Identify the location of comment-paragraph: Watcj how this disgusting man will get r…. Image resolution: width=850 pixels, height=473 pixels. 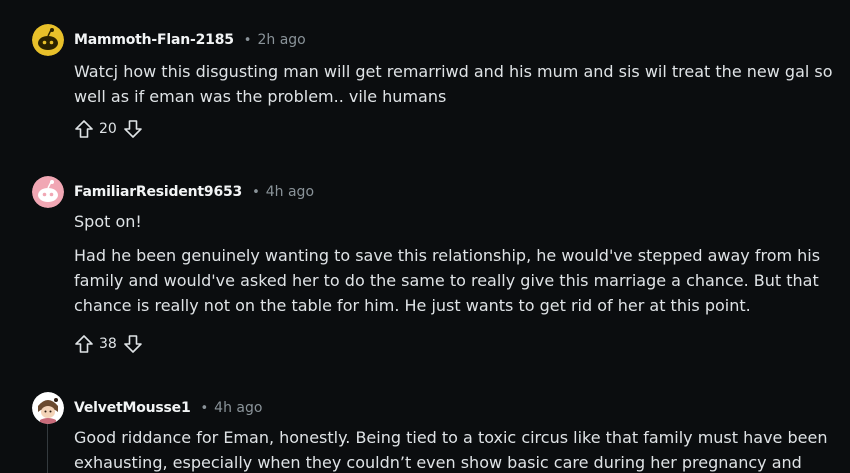
(453, 84).